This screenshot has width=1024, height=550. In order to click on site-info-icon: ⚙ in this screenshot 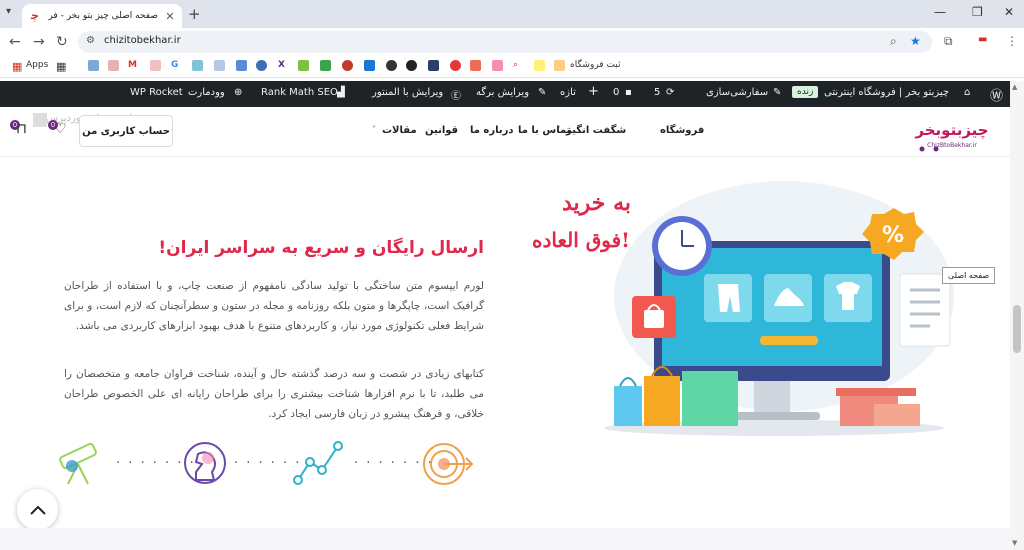, I will do `click(90, 40)`.